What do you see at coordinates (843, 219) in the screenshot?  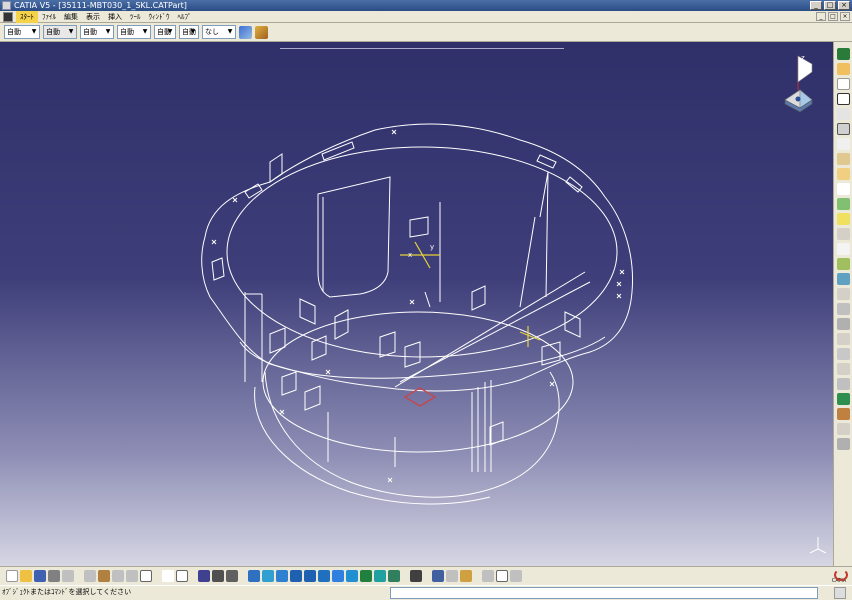 I see `split-icon` at bounding box center [843, 219].